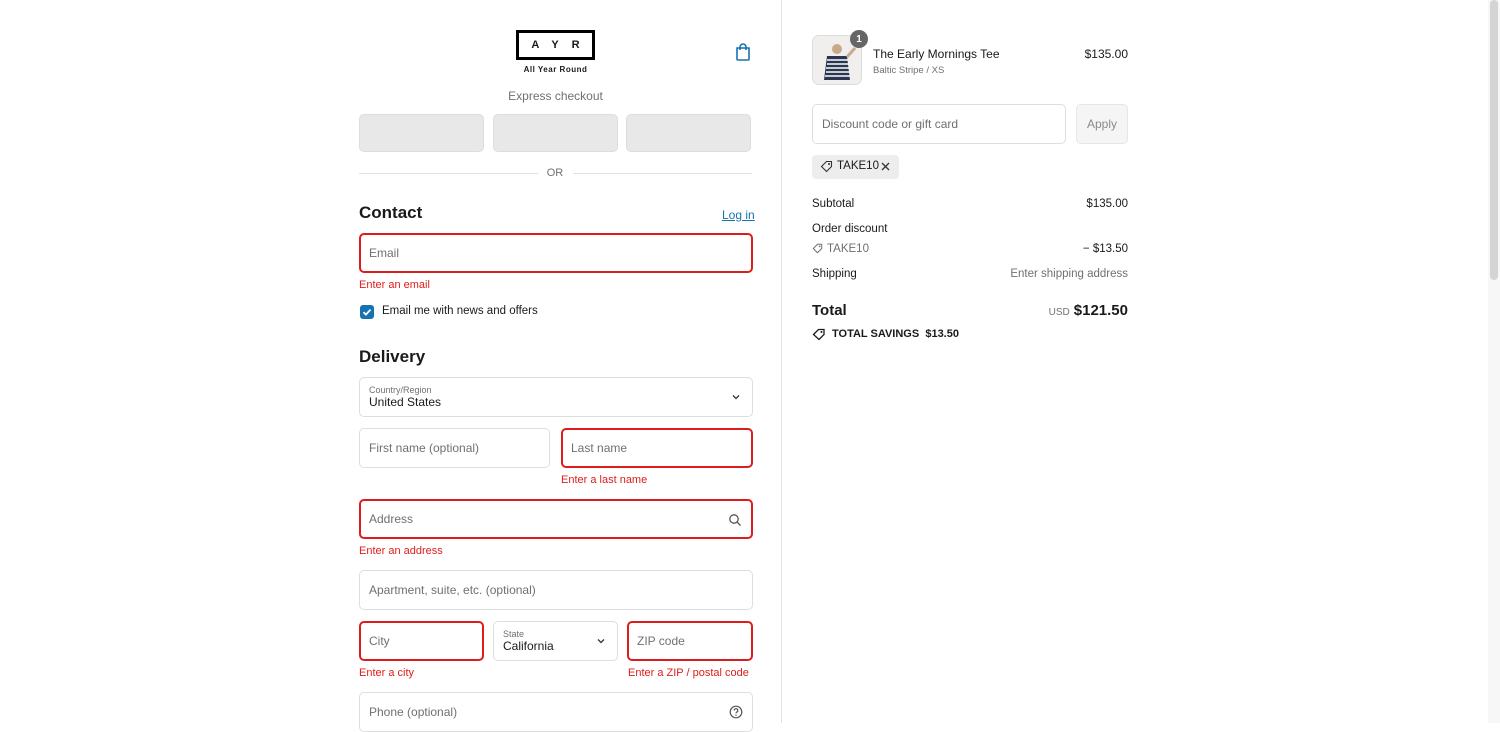 Image resolution: width=1500 pixels, height=732 pixels. I want to click on address-field: Address, so click(556, 519).